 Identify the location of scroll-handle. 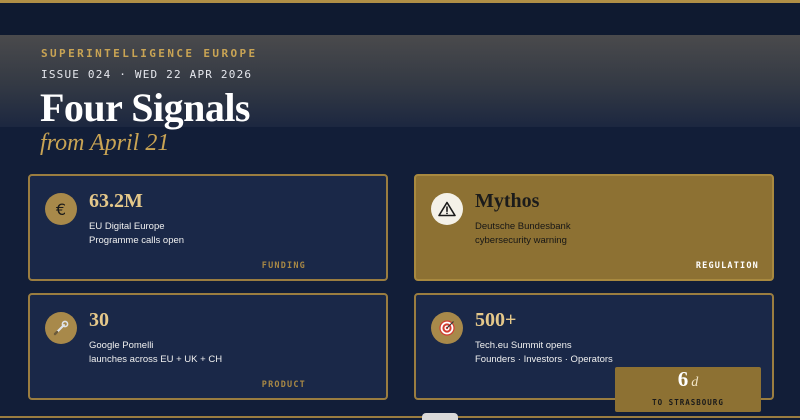
(440, 416).